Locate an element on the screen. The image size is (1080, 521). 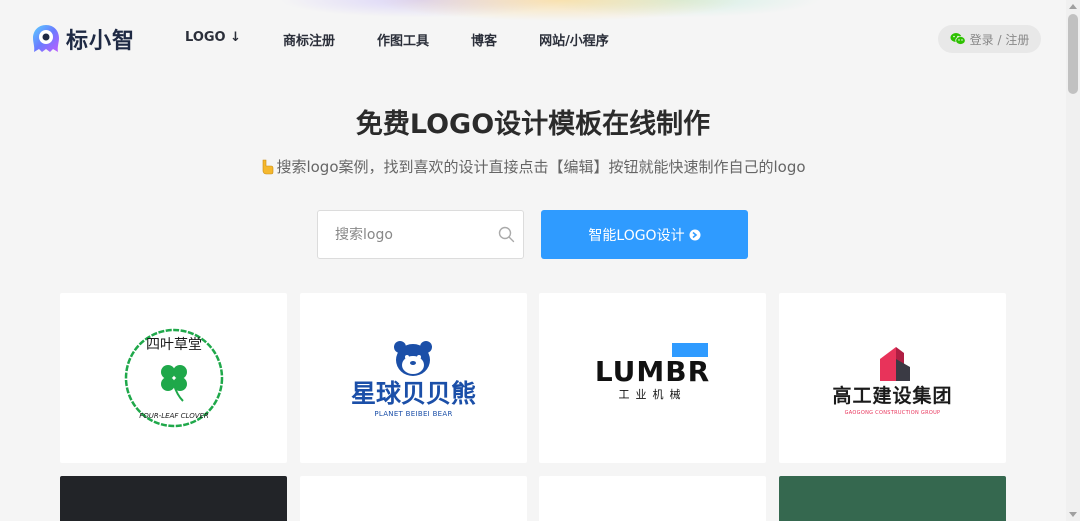
lumbr-main-text: LUMBR is located at coordinates (652, 371).